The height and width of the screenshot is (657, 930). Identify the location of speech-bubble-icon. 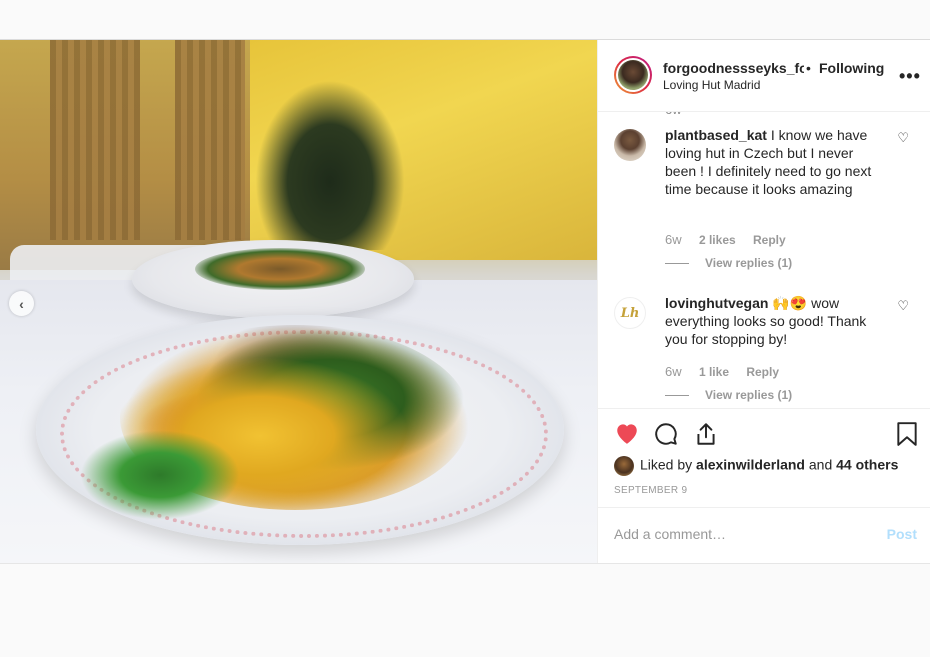
(666, 436).